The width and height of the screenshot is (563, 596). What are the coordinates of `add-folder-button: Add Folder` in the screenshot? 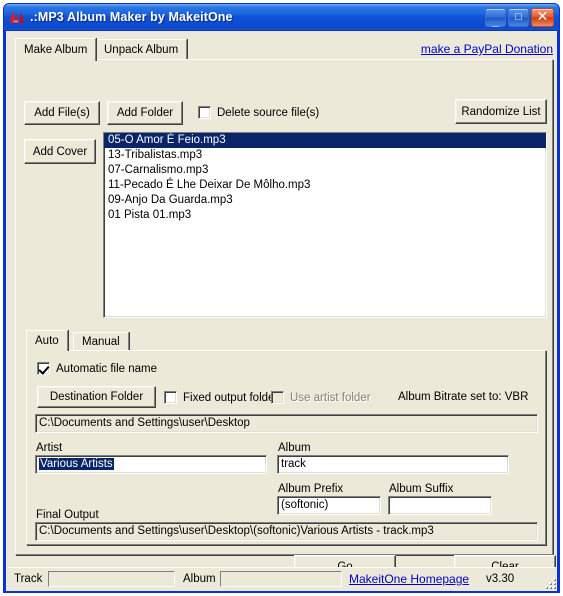 It's located at (145, 113).